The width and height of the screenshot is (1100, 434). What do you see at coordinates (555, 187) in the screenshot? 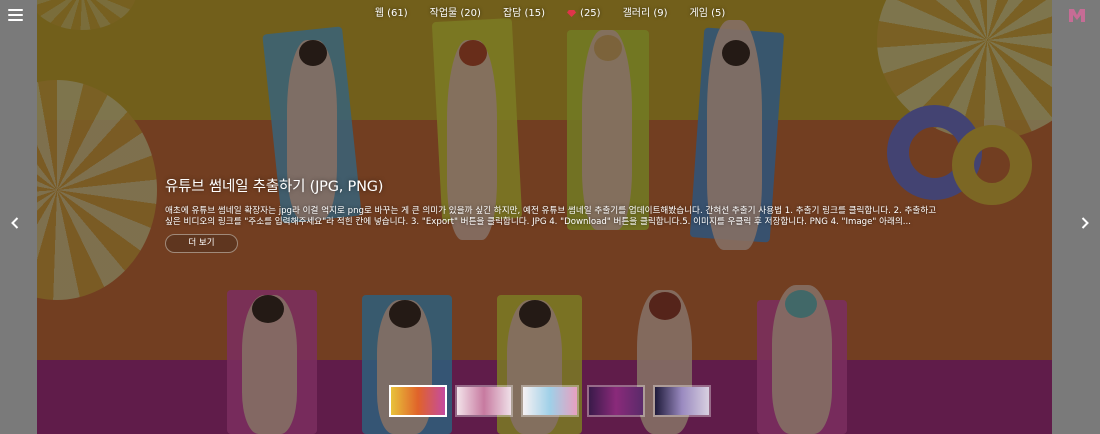
I see `slide-title: 유튜브 썸네일 추출하기 (JPG, PNG)` at bounding box center [555, 187].